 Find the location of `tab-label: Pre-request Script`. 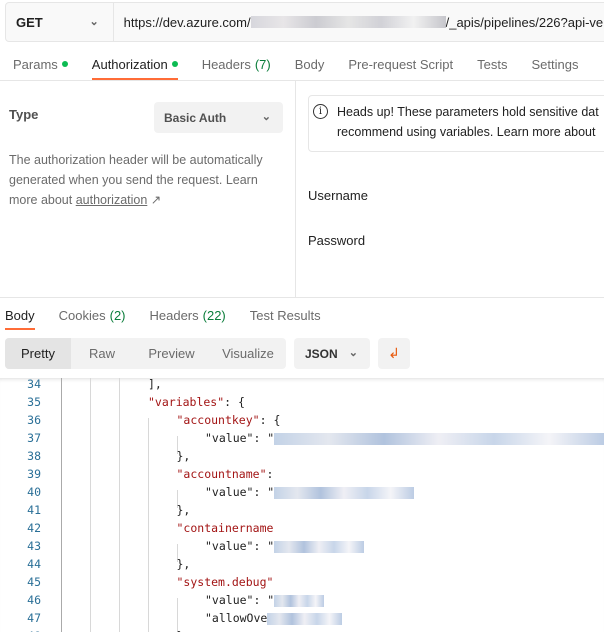

tab-label: Pre-request Script is located at coordinates (401, 64).